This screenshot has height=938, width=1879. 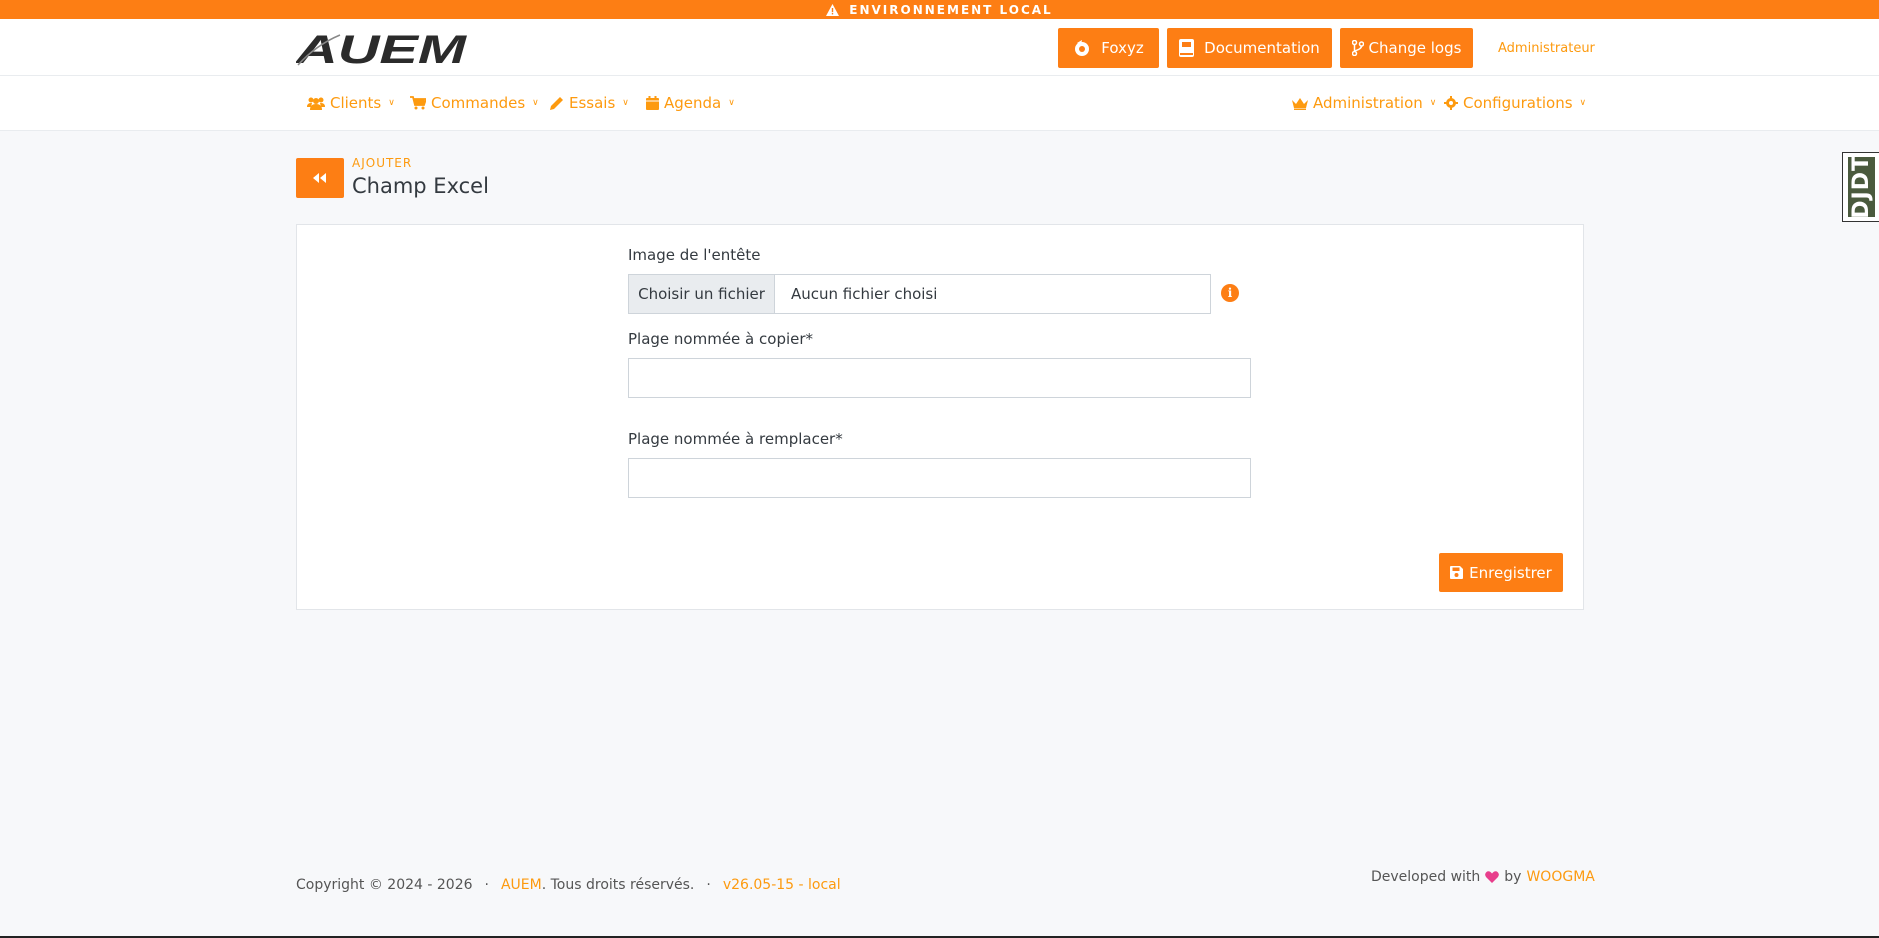 What do you see at coordinates (652, 103) in the screenshot?
I see `calendar-icon` at bounding box center [652, 103].